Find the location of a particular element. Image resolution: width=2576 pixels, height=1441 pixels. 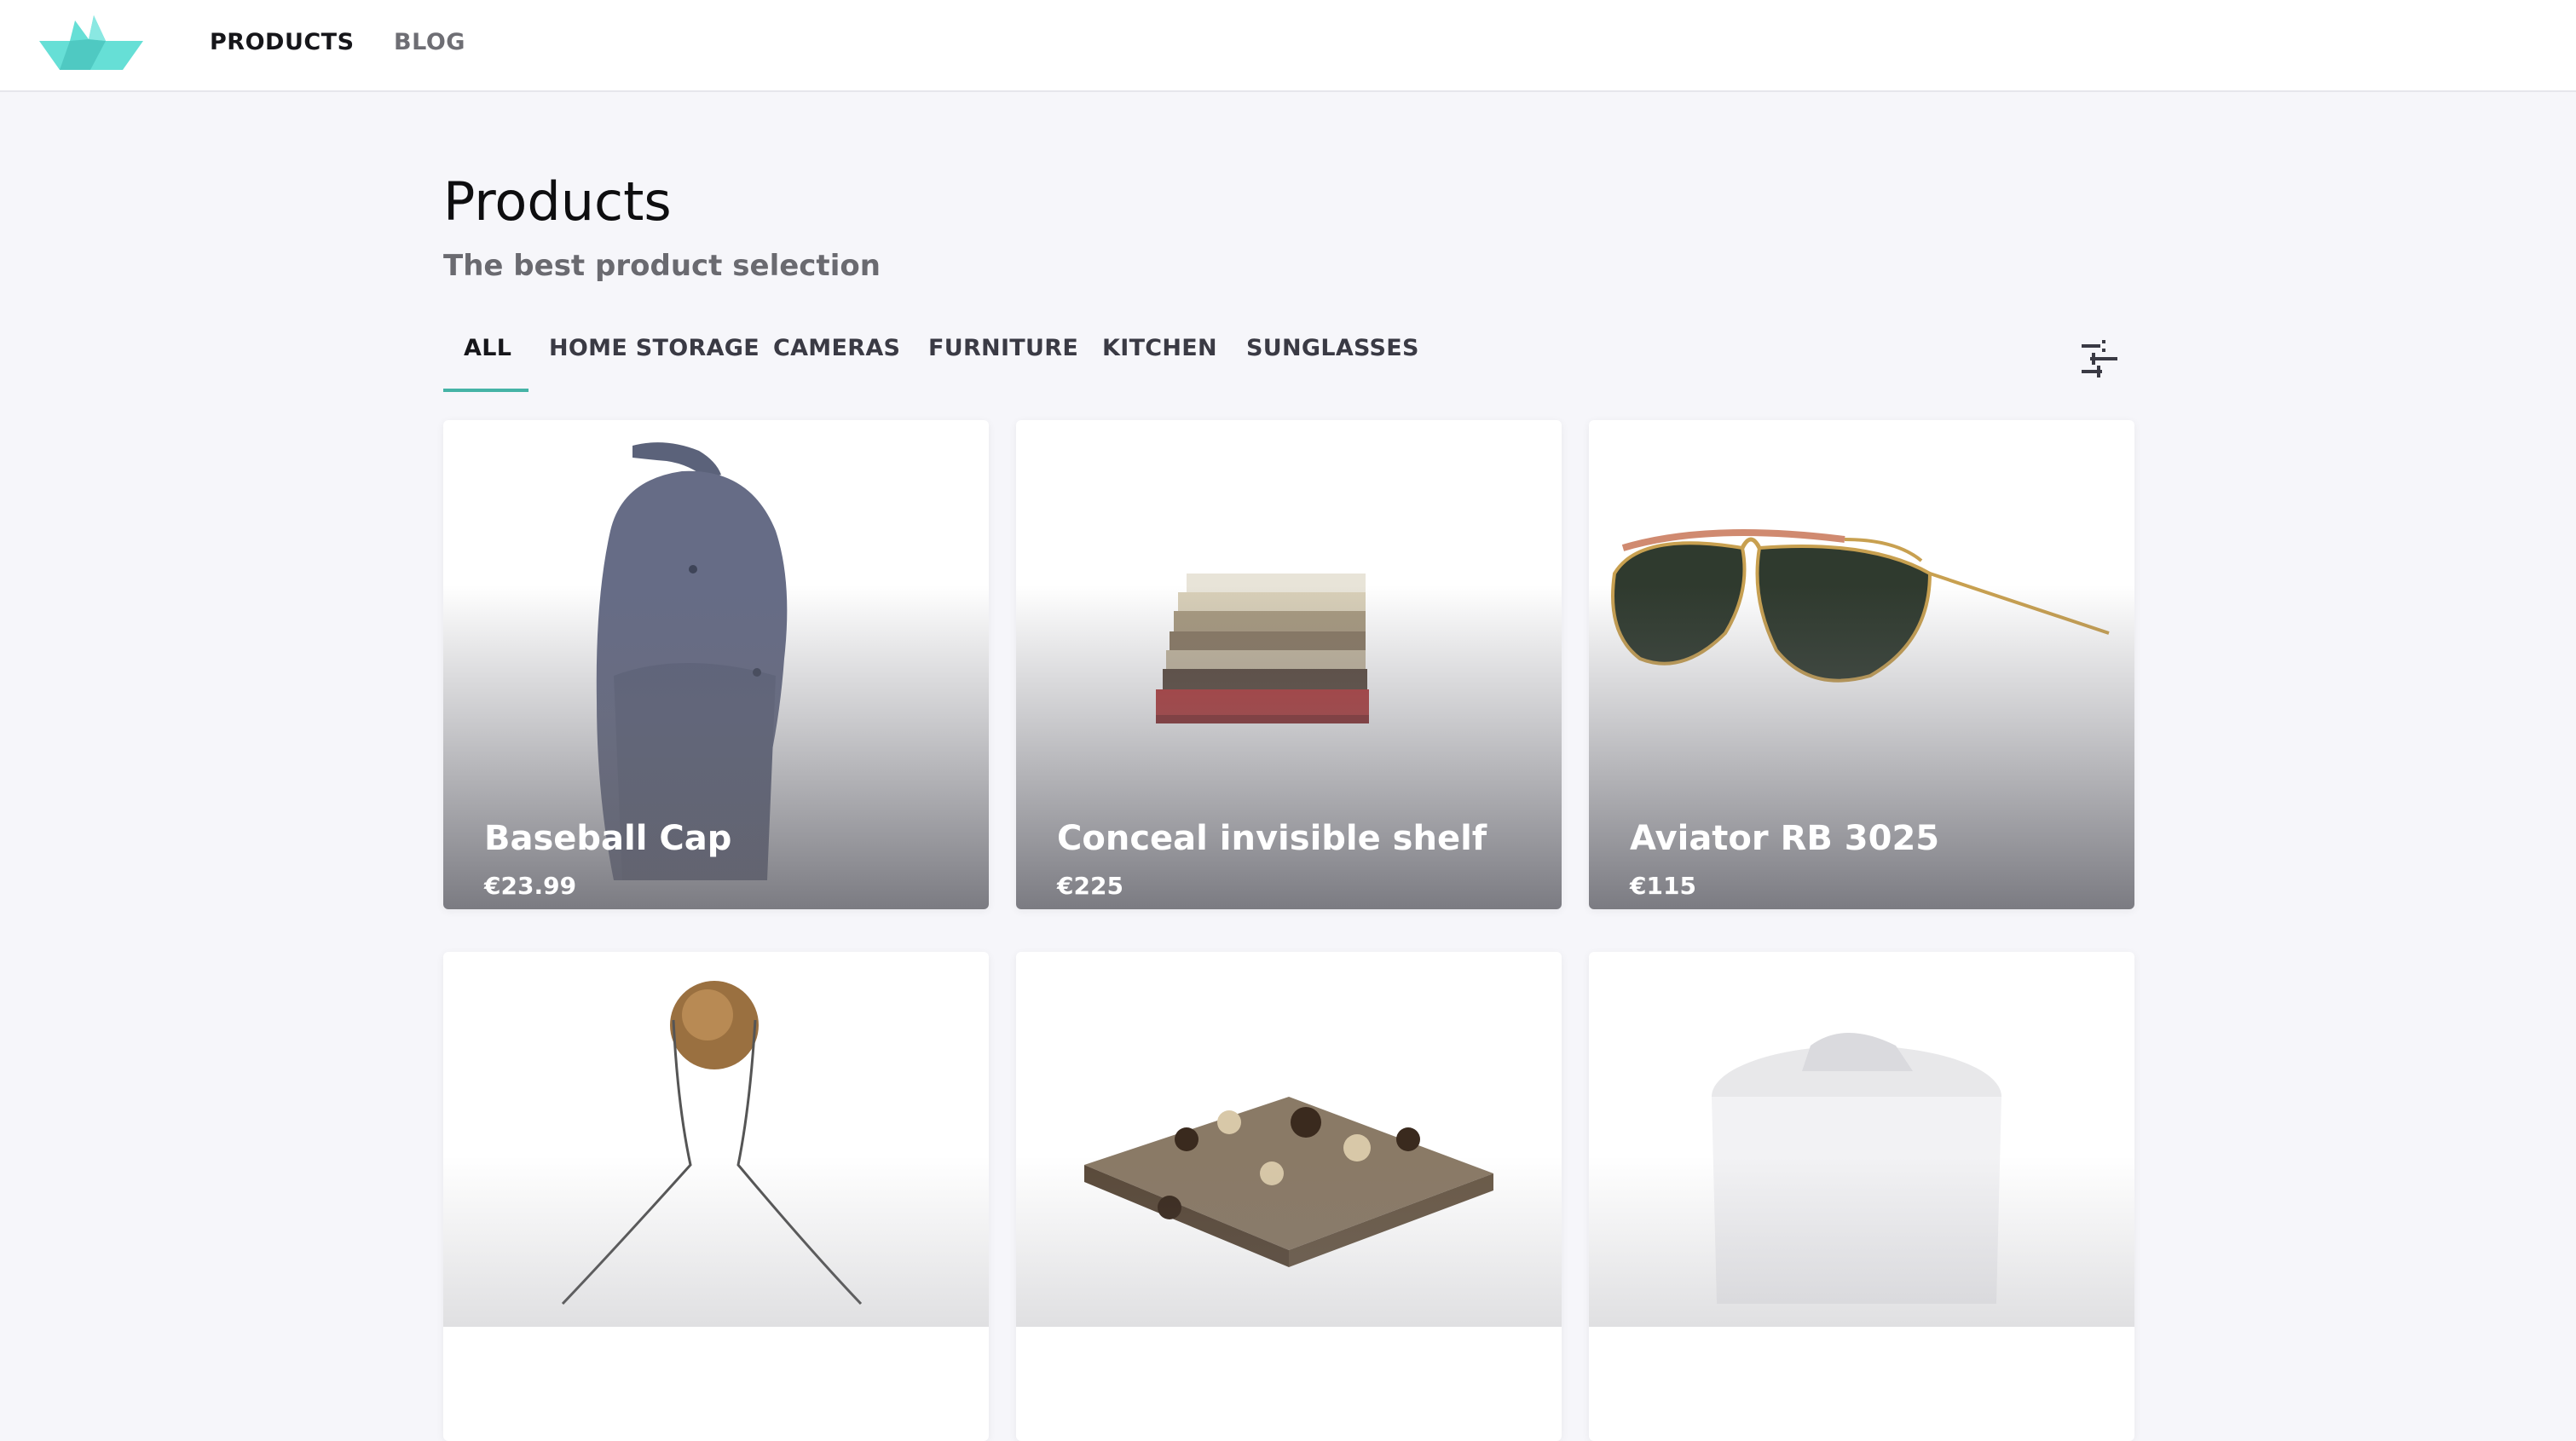

product-card-chess-set is located at coordinates (1289, 1196).